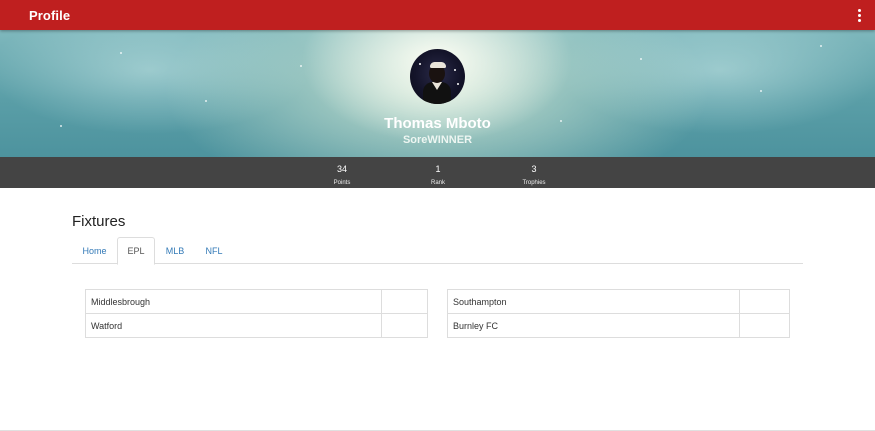  I want to click on table-row: Southampton, so click(618, 301).